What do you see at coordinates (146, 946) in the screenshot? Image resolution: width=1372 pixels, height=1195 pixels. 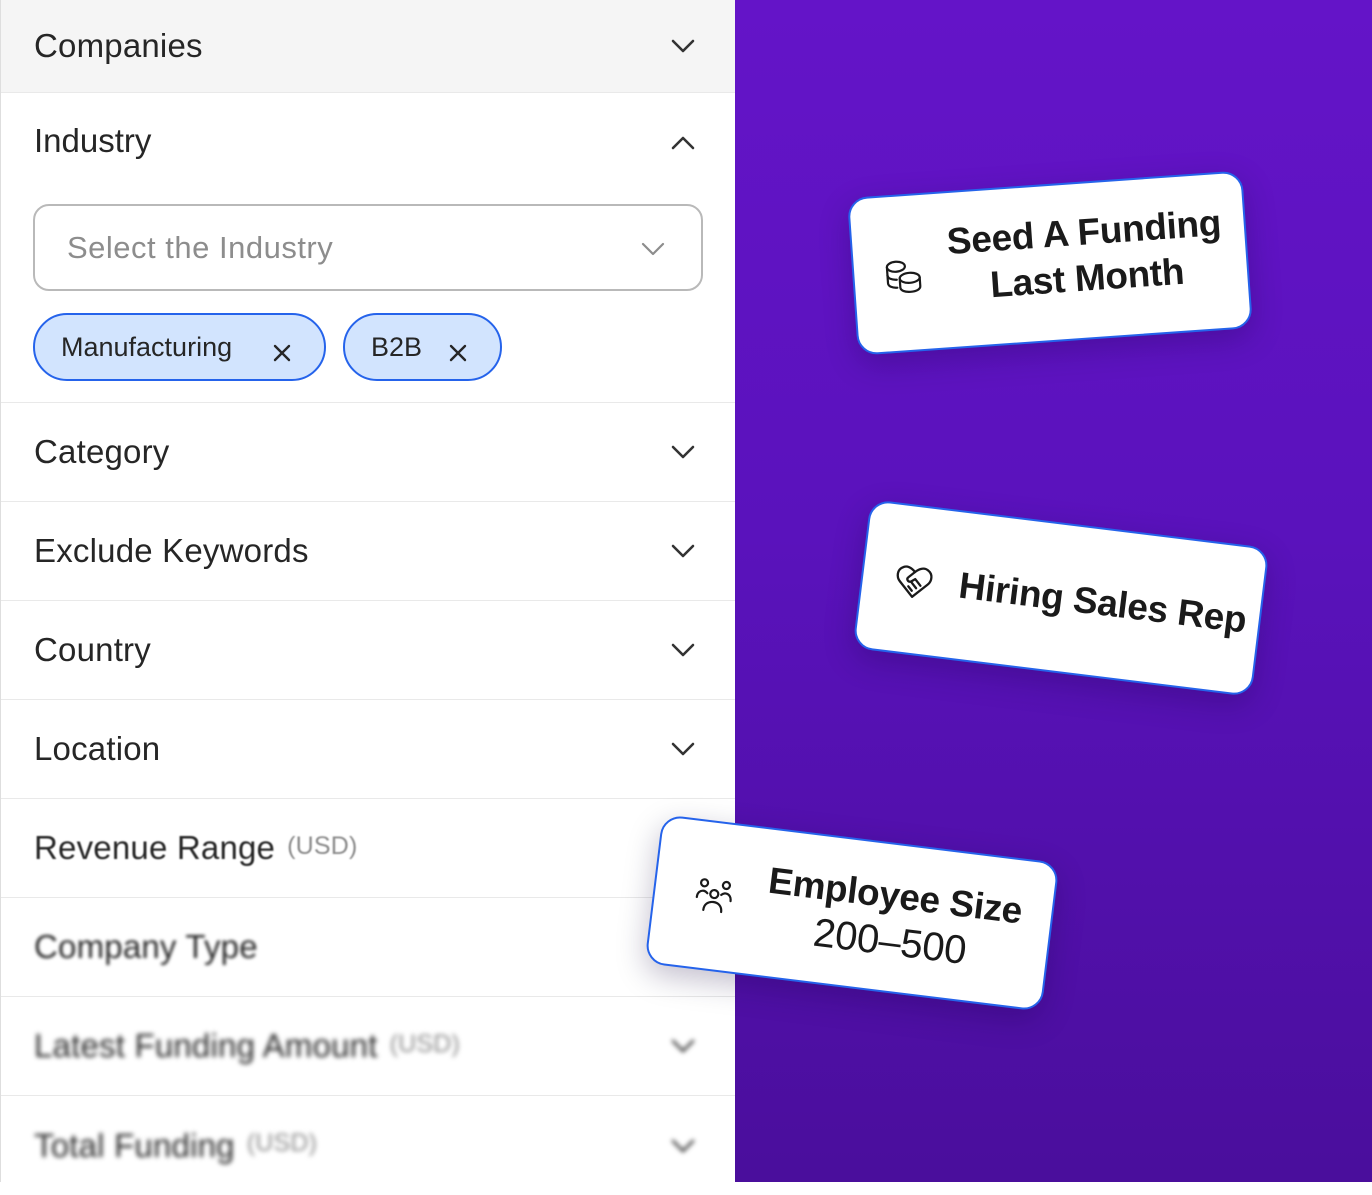 I see `filter-company-type-label: Company Type` at bounding box center [146, 946].